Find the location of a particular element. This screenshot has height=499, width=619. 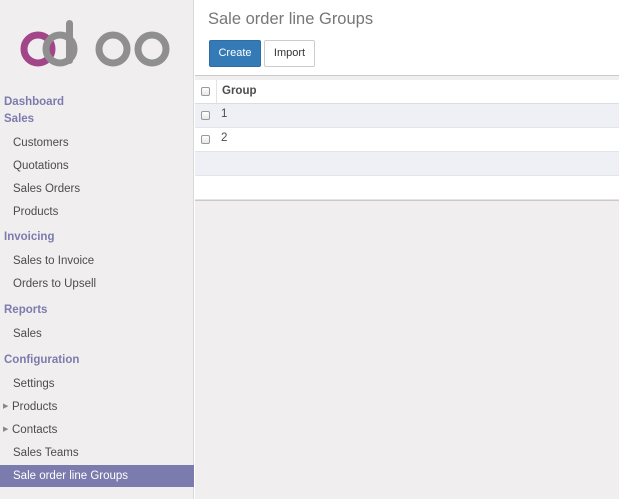

select-all-column is located at coordinates (206, 91).